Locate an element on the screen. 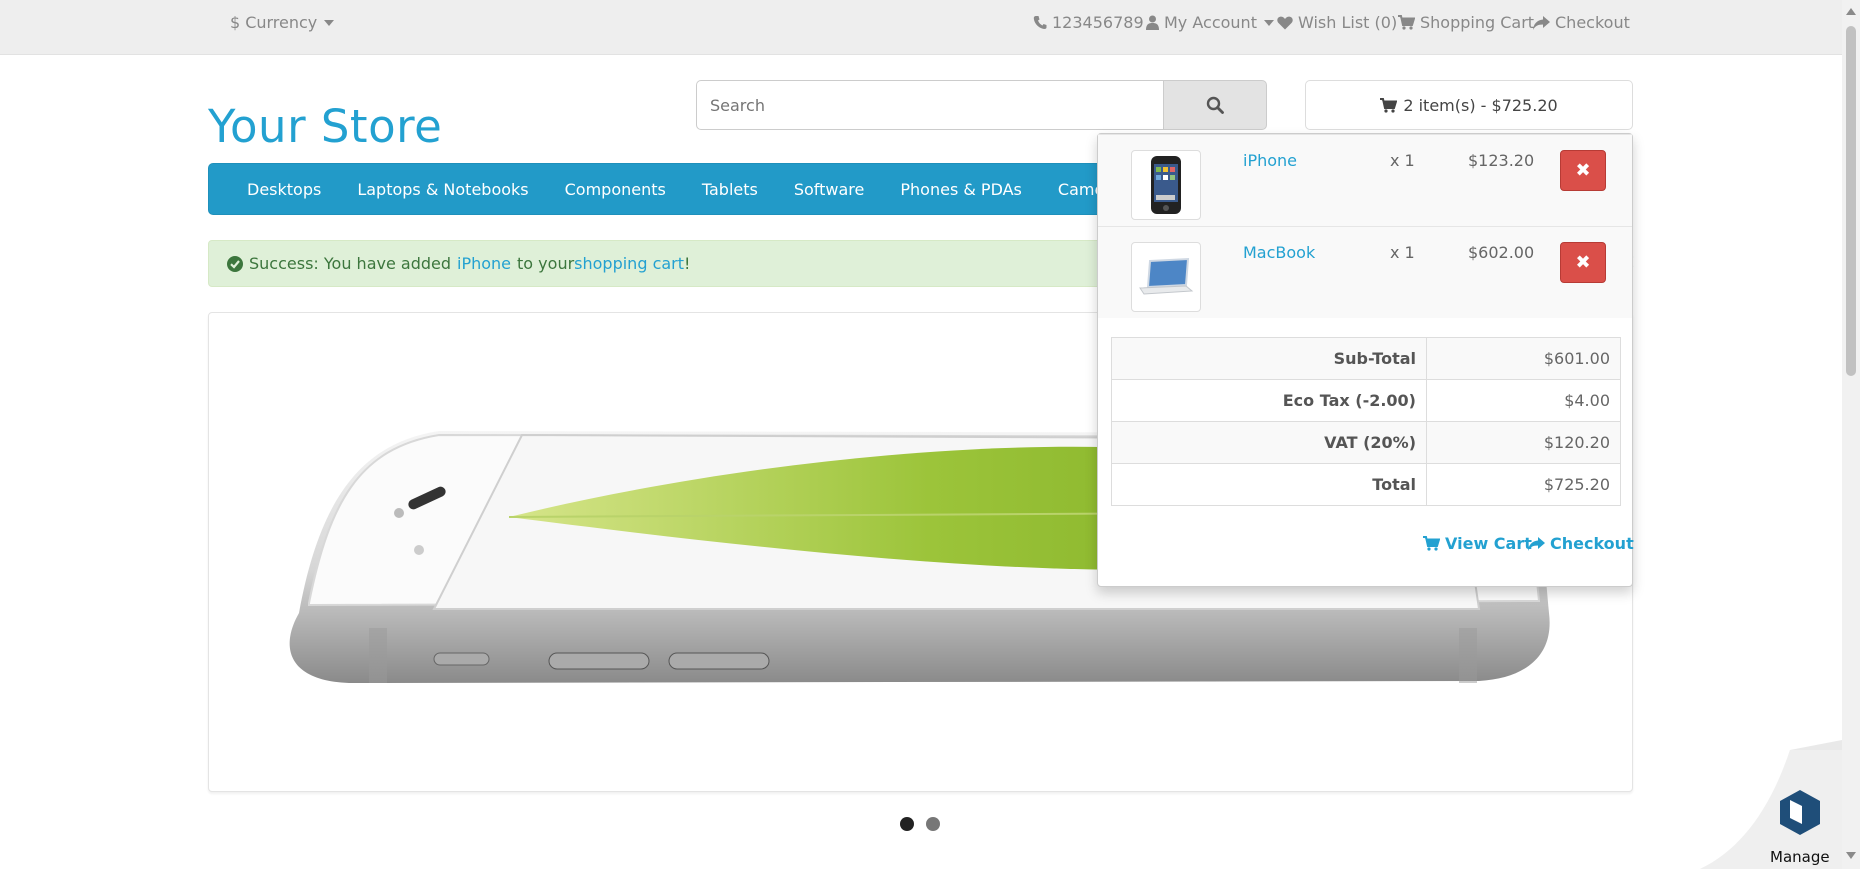 This screenshot has height=873, width=1860. phone-number: 123456789 is located at coordinates (1098, 22).